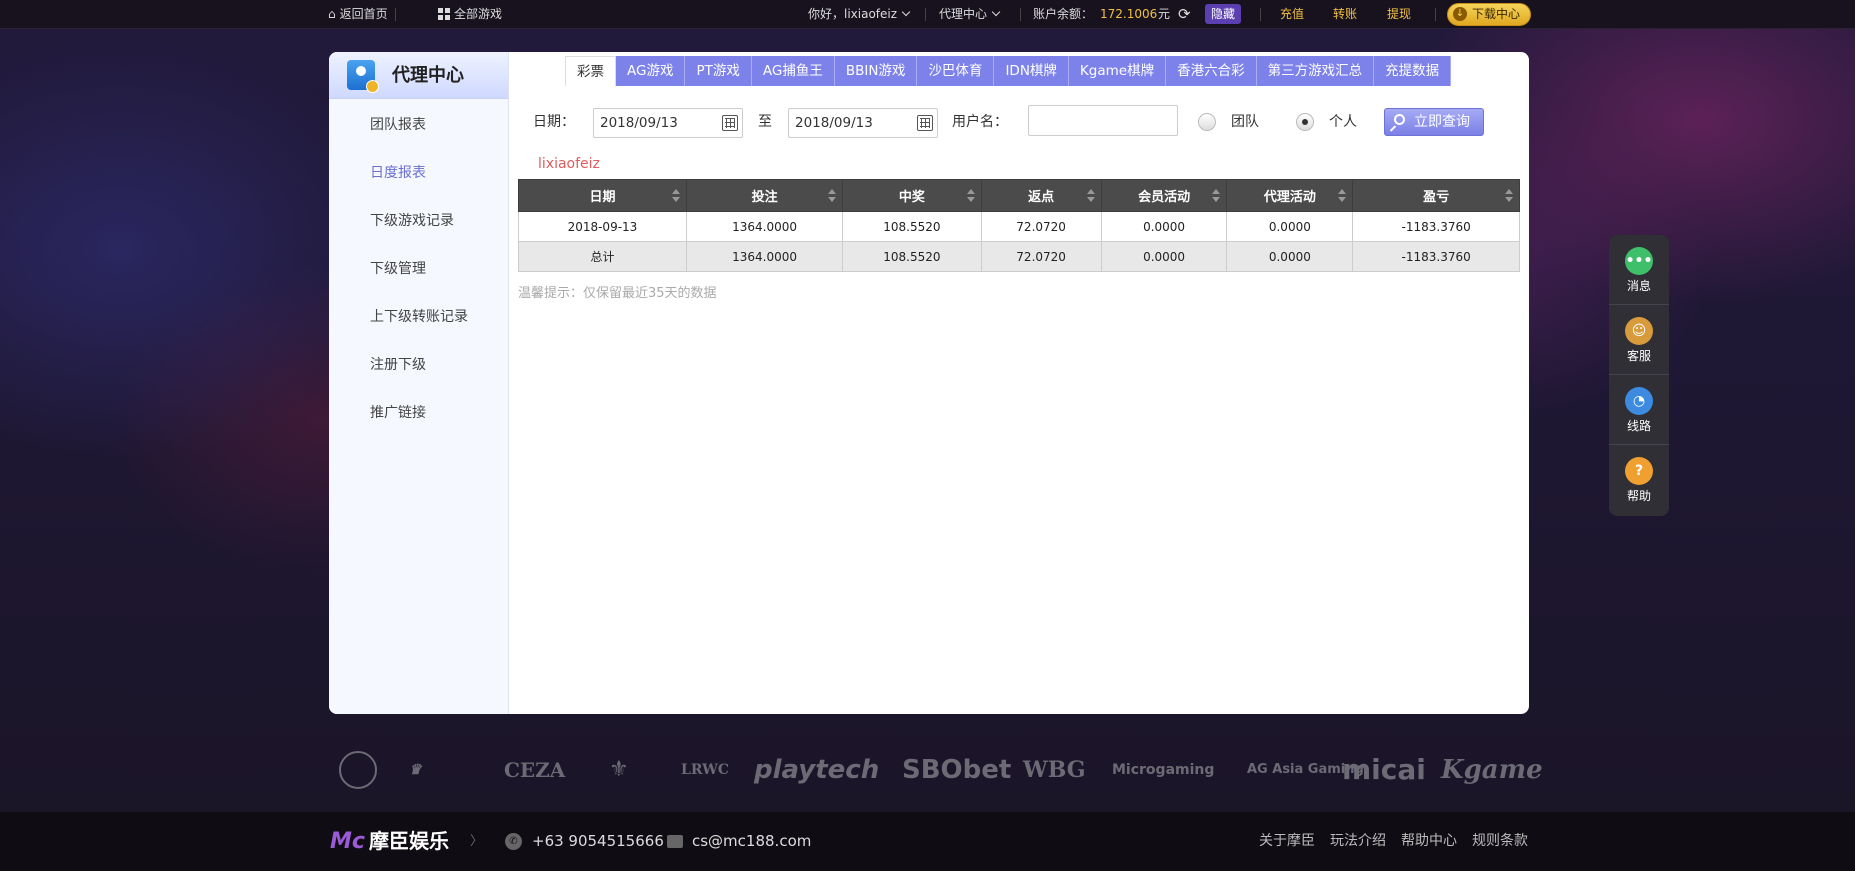  What do you see at coordinates (668, 123) in the screenshot?
I see `date-from-input: 2018/09/13` at bounding box center [668, 123].